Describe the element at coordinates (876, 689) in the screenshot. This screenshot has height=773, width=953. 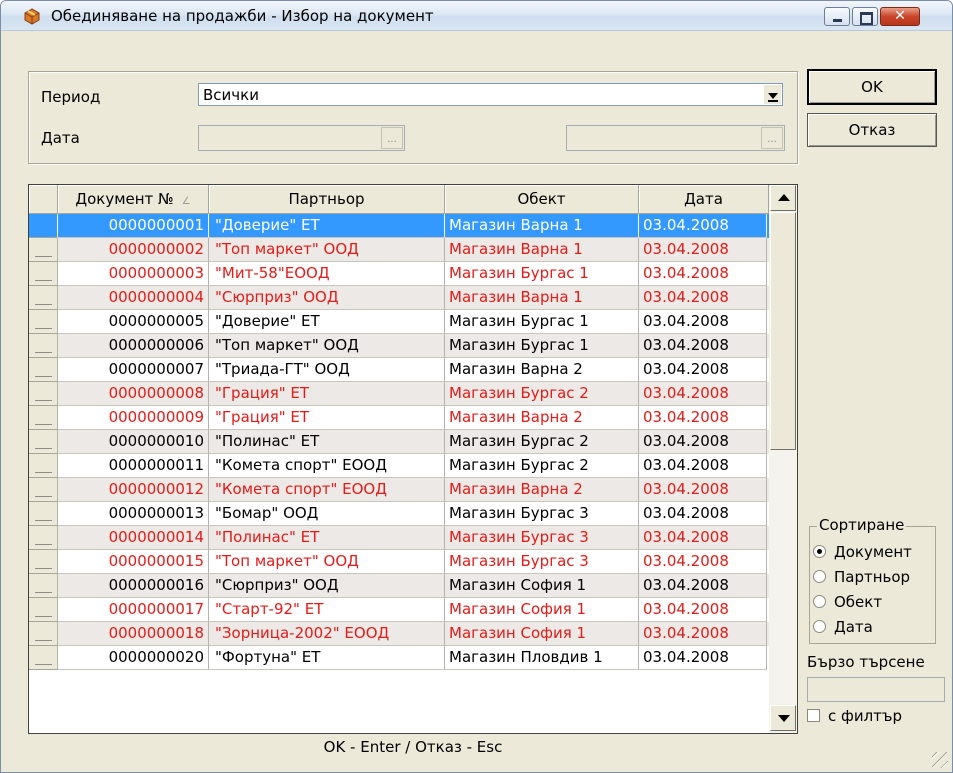
I see `quick-search-input` at that location.